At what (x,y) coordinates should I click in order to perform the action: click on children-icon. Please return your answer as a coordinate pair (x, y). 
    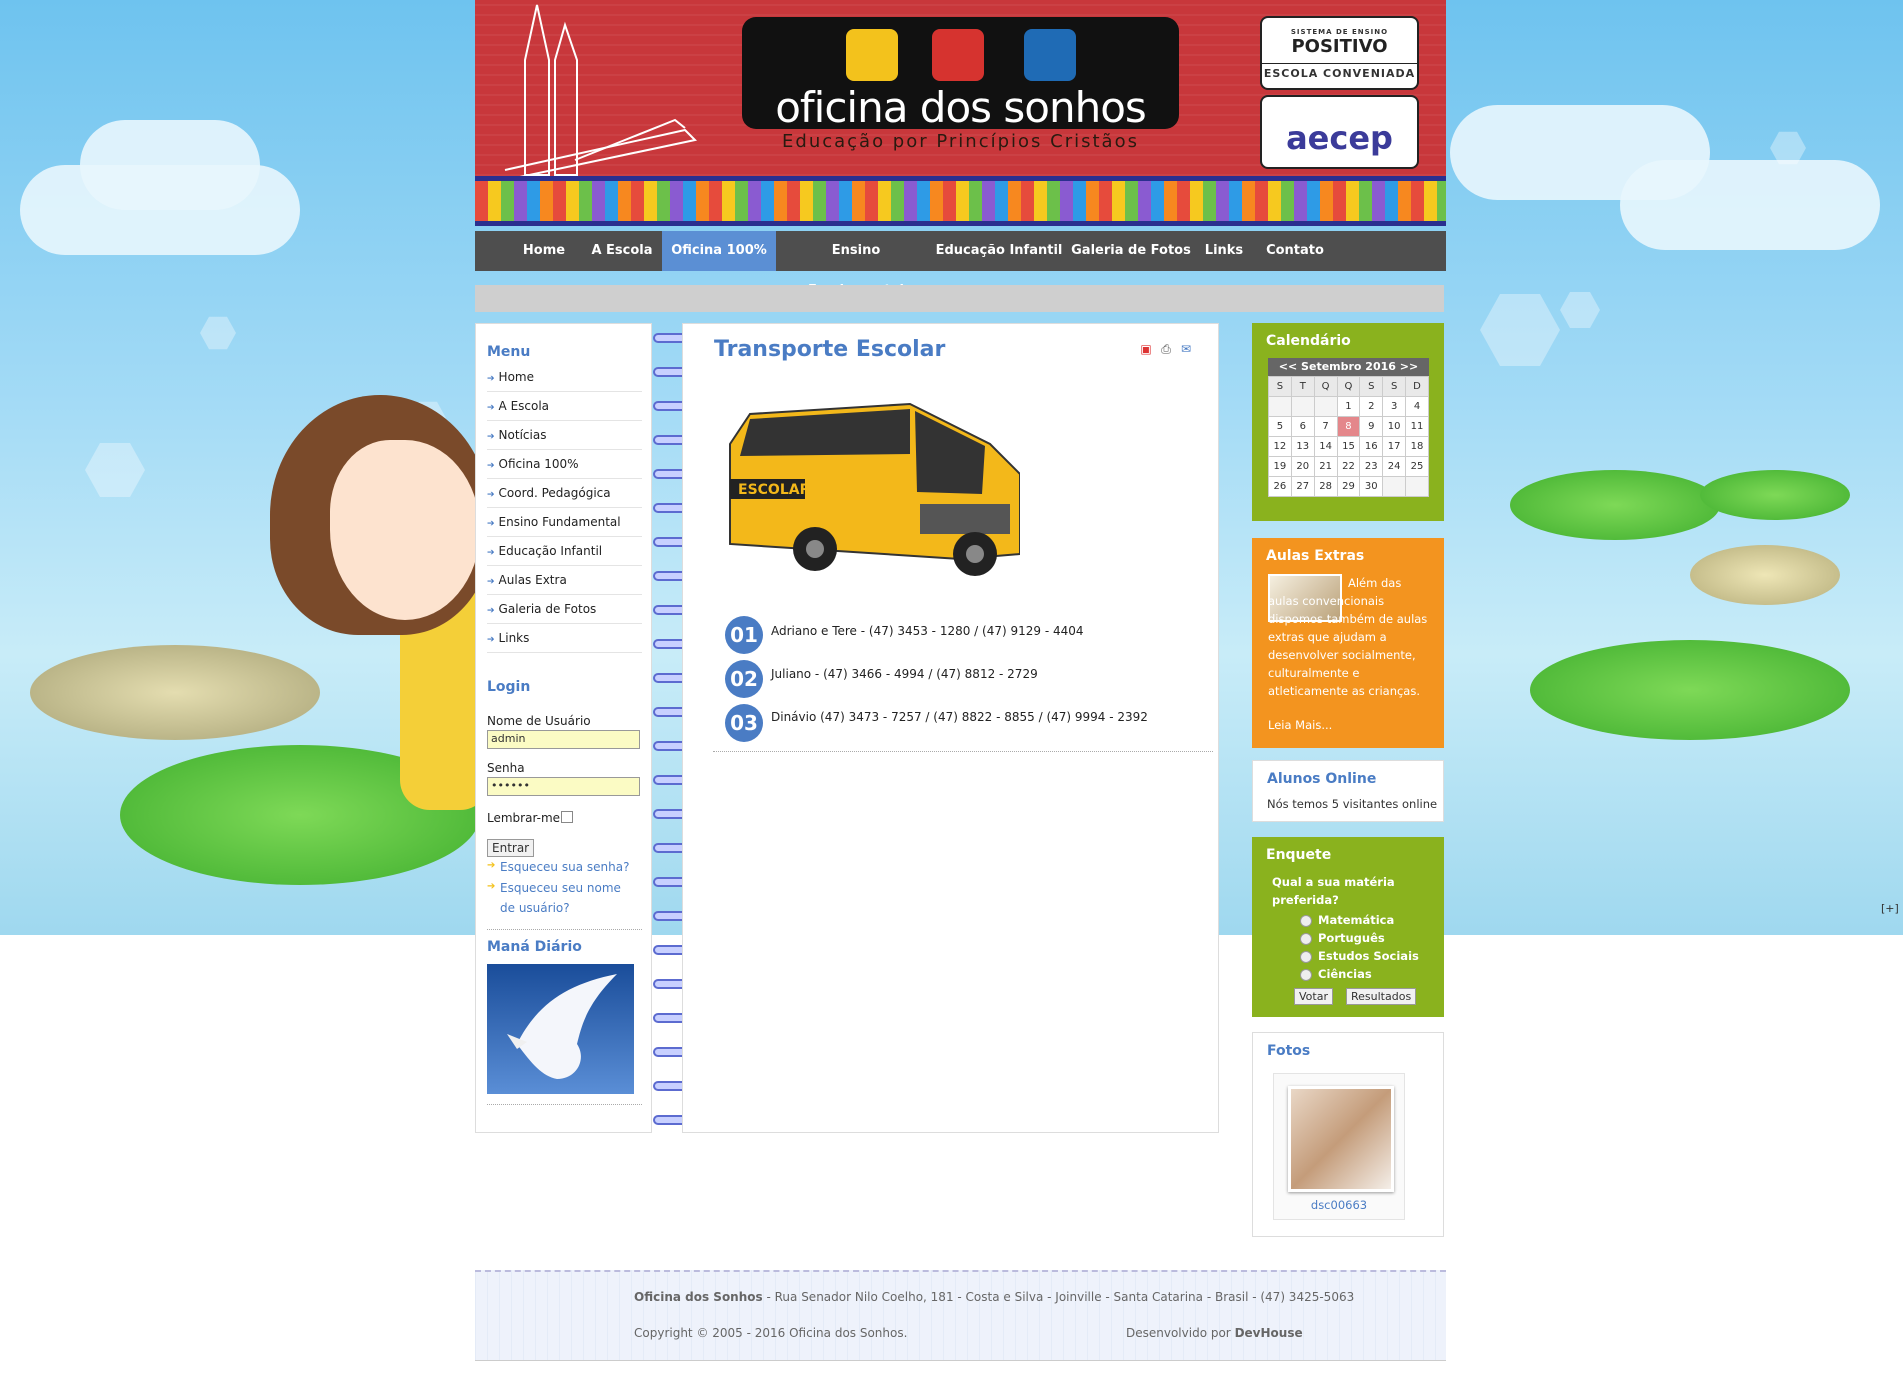
    Looking at the image, I should click on (958, 55).